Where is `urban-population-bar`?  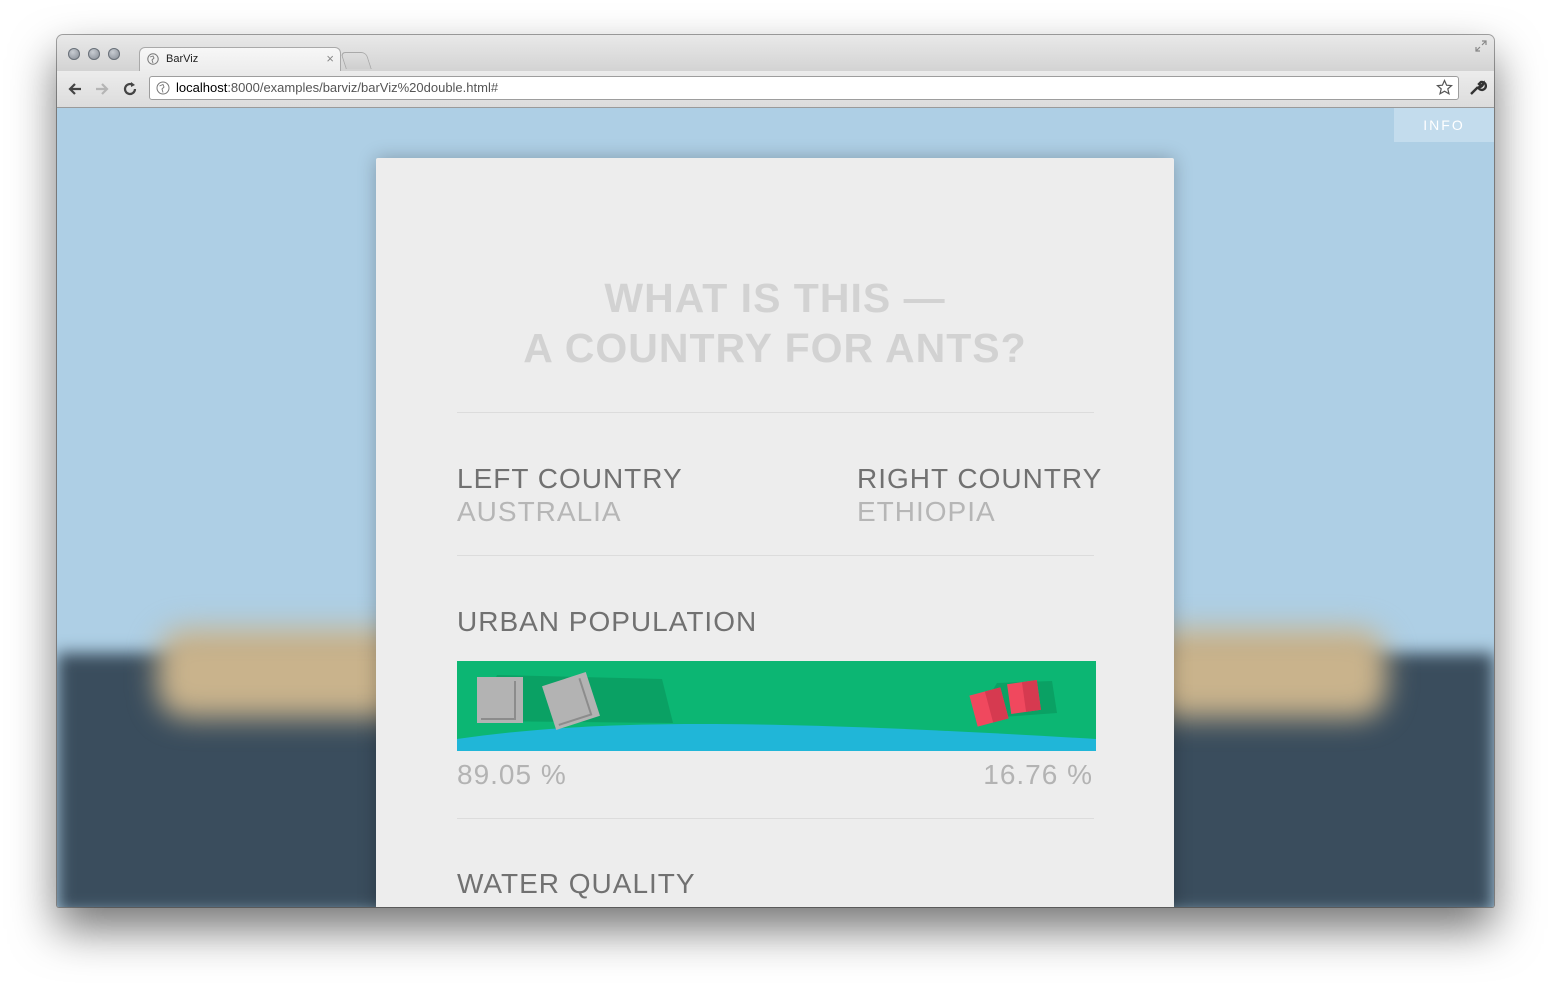 urban-population-bar is located at coordinates (776, 706).